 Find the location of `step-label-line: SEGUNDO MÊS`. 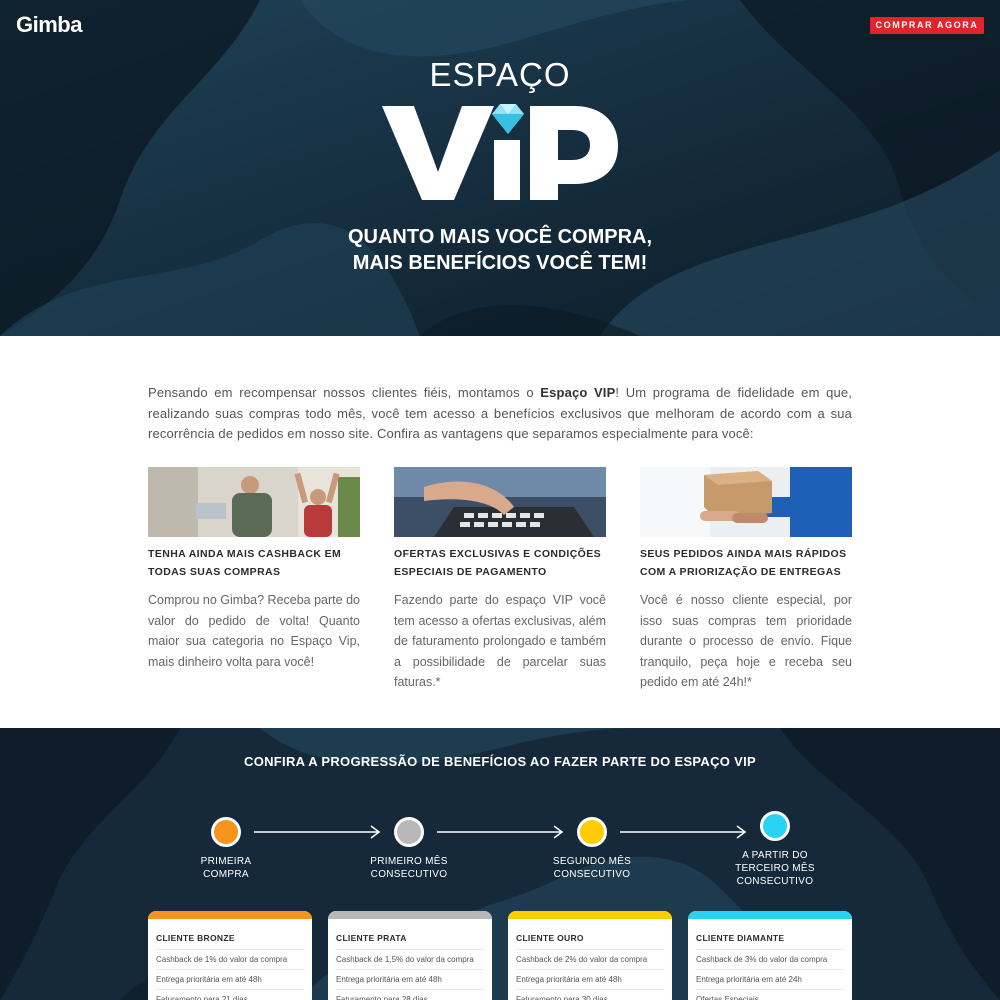

step-label-line: SEGUNDO MÊS is located at coordinates (592, 861).